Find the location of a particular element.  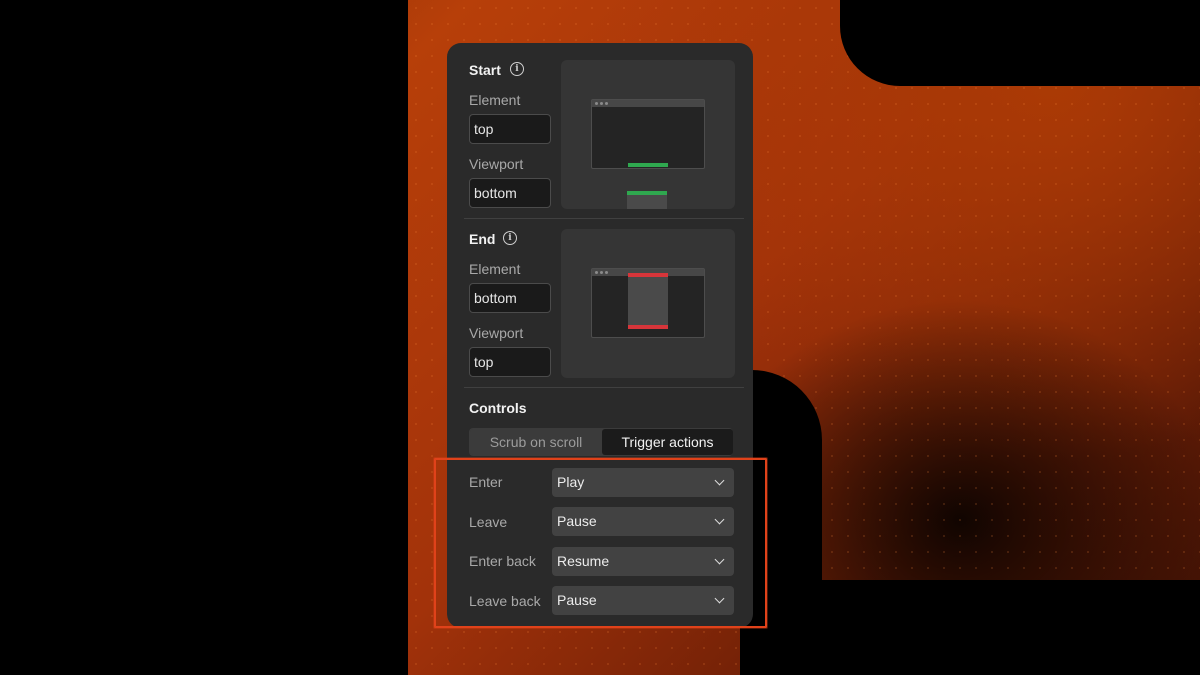

start-viewport-label: Viewport is located at coordinates (496, 164).